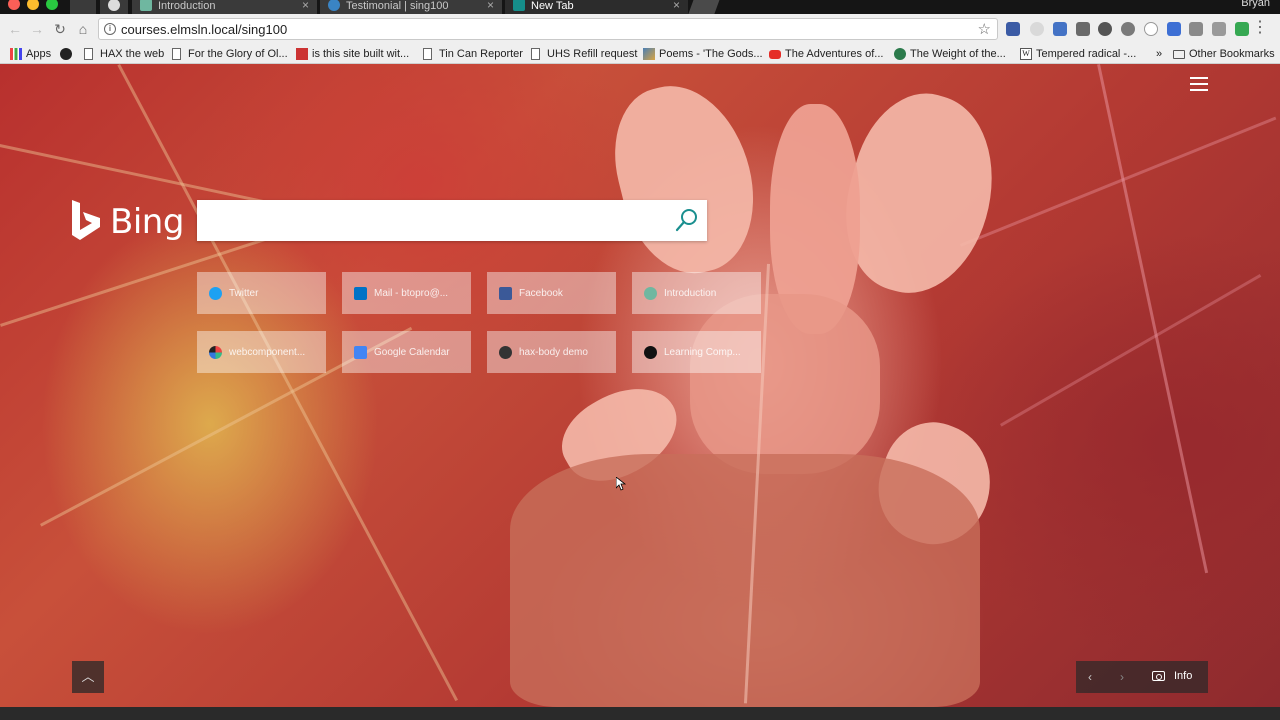 This screenshot has height=720, width=1280. I want to click on previous-image-icon: ‹, so click(1090, 677).